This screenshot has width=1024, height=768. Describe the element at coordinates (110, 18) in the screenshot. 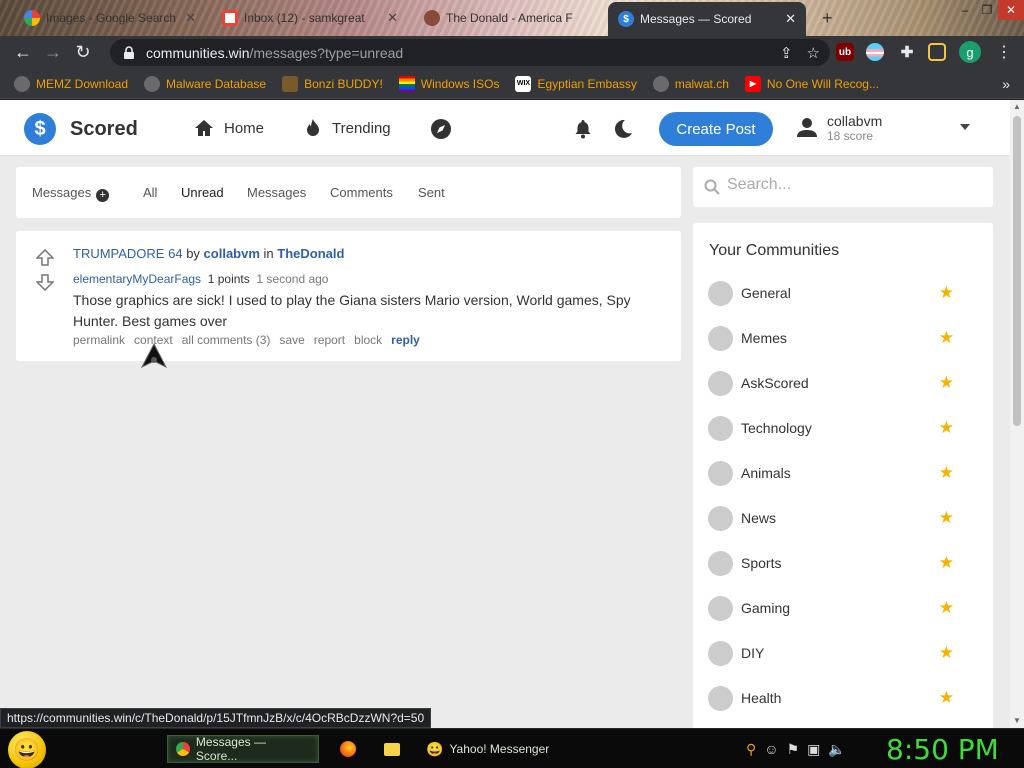

I see `tab-google-images: Images - Google Search ✕` at that location.